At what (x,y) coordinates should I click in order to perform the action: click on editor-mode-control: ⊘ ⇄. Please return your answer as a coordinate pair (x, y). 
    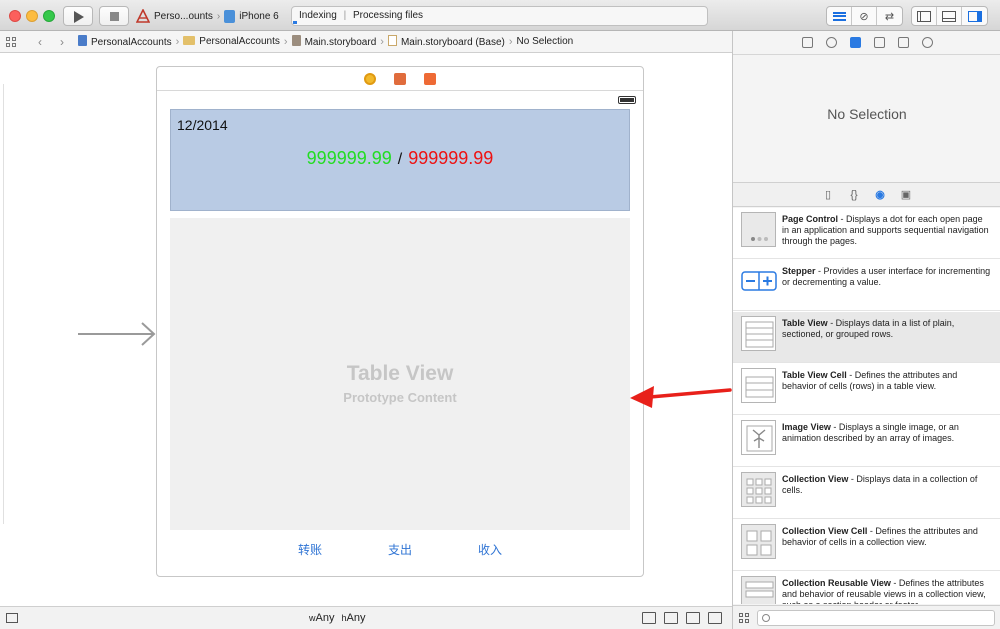
    Looking at the image, I should click on (864, 16).